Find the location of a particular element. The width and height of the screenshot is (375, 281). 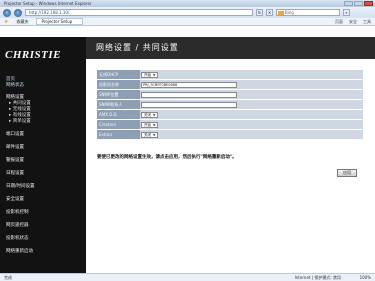

form-row-projector-name: 投影机名称 PRJ_3CBFF0BE0686 is located at coordinates (230, 84).